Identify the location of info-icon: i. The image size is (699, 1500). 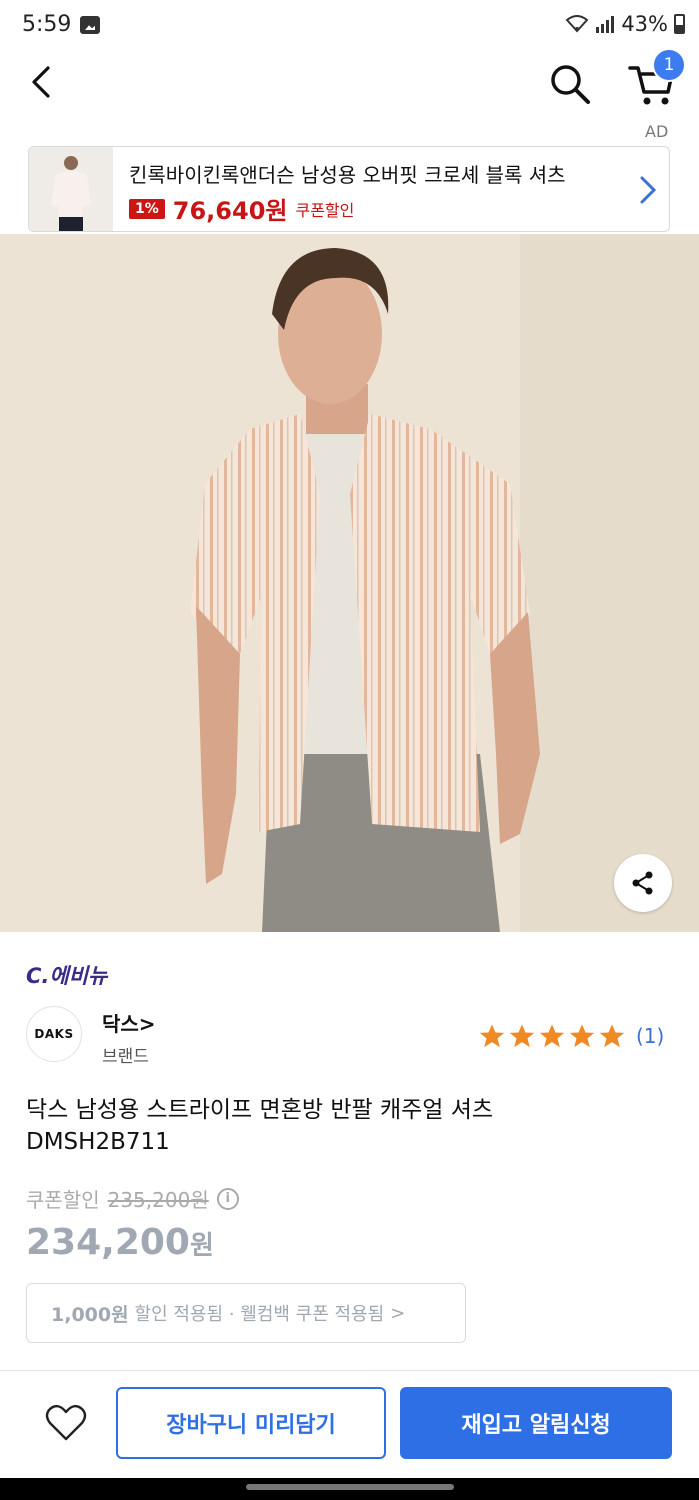
(227, 1198).